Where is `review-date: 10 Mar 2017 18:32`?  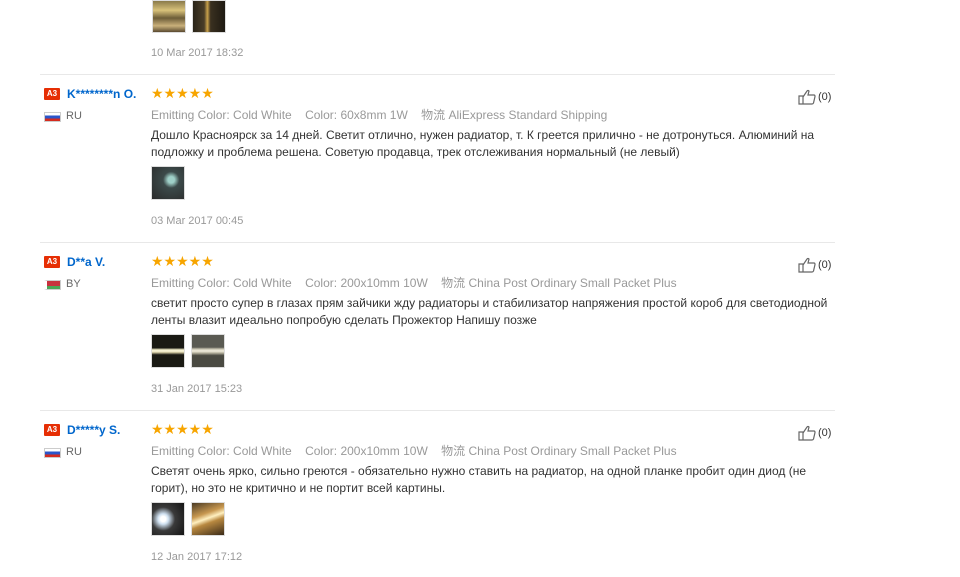 review-date: 10 Mar 2017 18:32 is located at coordinates (197, 53).